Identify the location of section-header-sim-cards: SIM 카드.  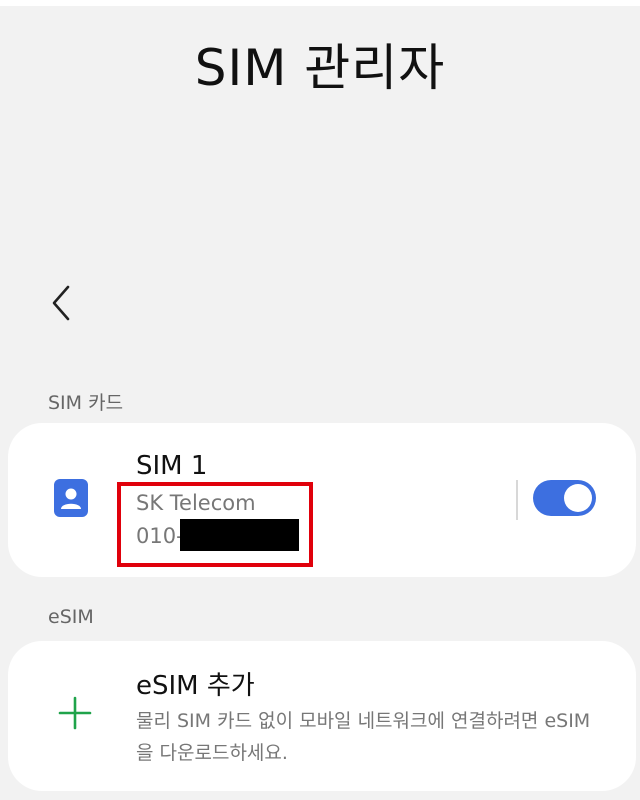
(86, 403).